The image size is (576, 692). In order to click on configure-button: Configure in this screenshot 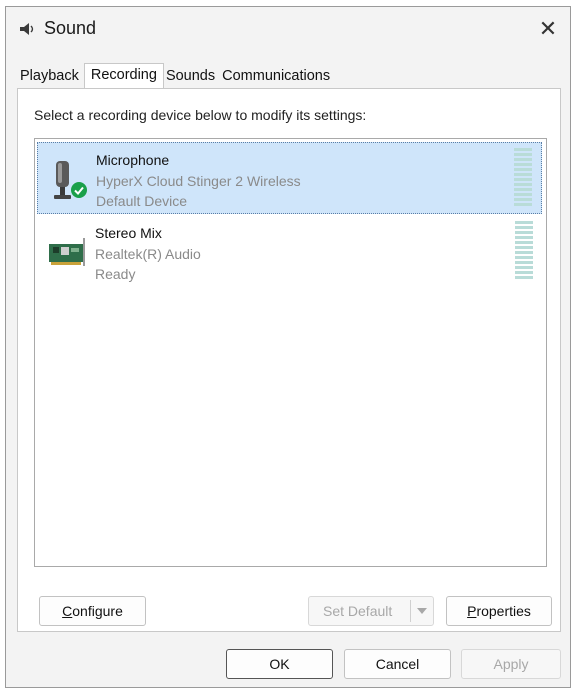, I will do `click(92, 611)`.